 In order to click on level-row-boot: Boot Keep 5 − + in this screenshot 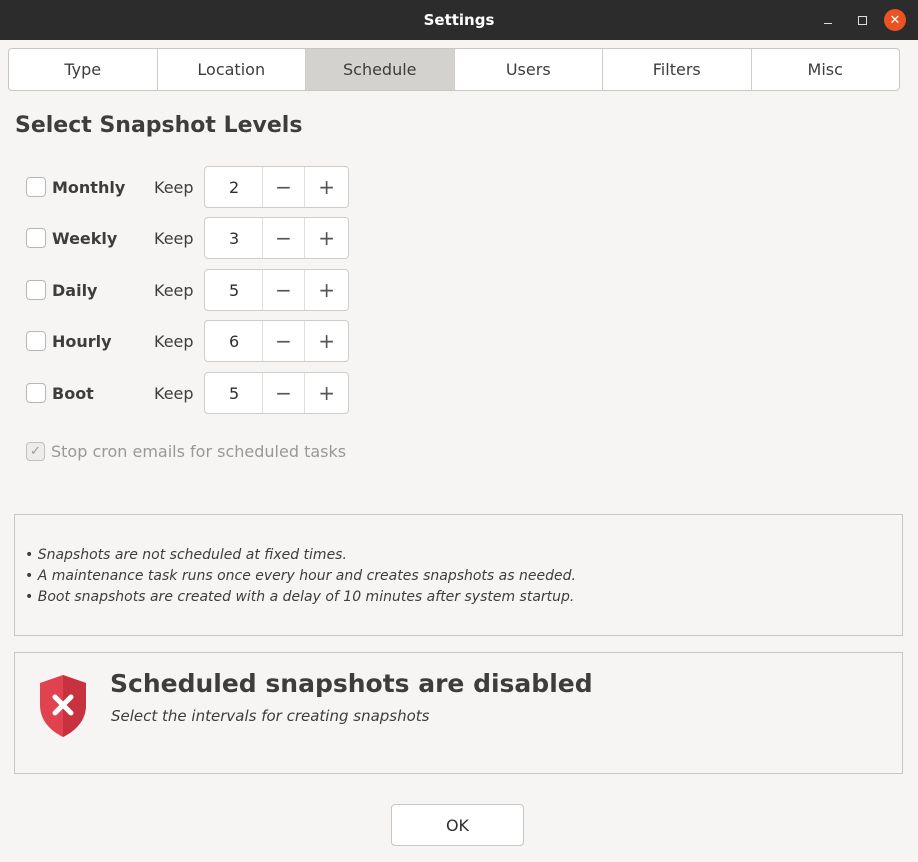, I will do `click(187, 393)`.